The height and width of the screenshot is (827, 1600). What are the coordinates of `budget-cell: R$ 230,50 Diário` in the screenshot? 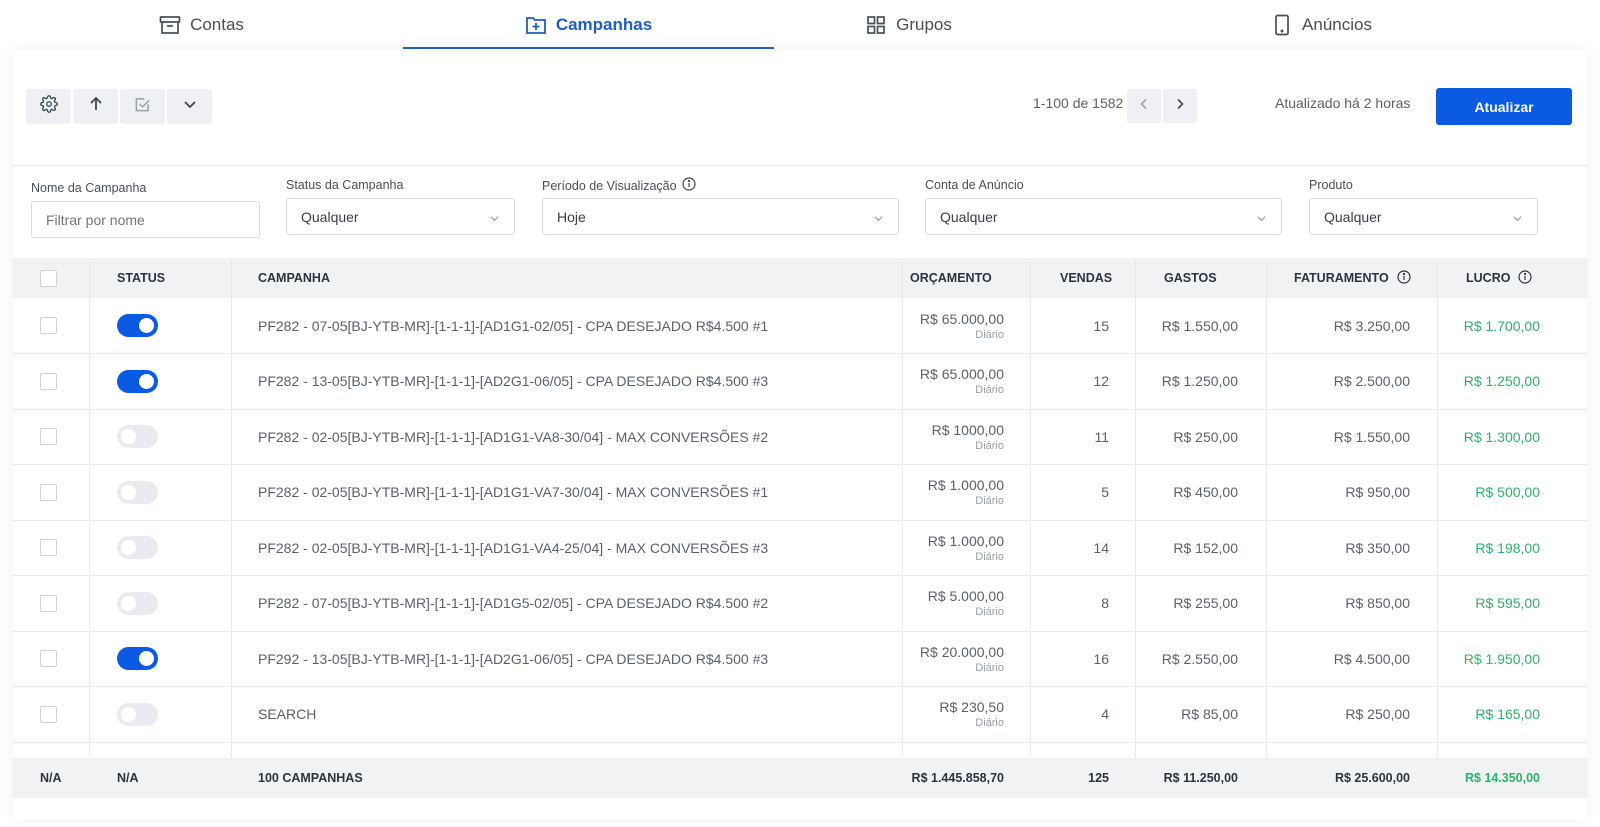 It's located at (953, 714).